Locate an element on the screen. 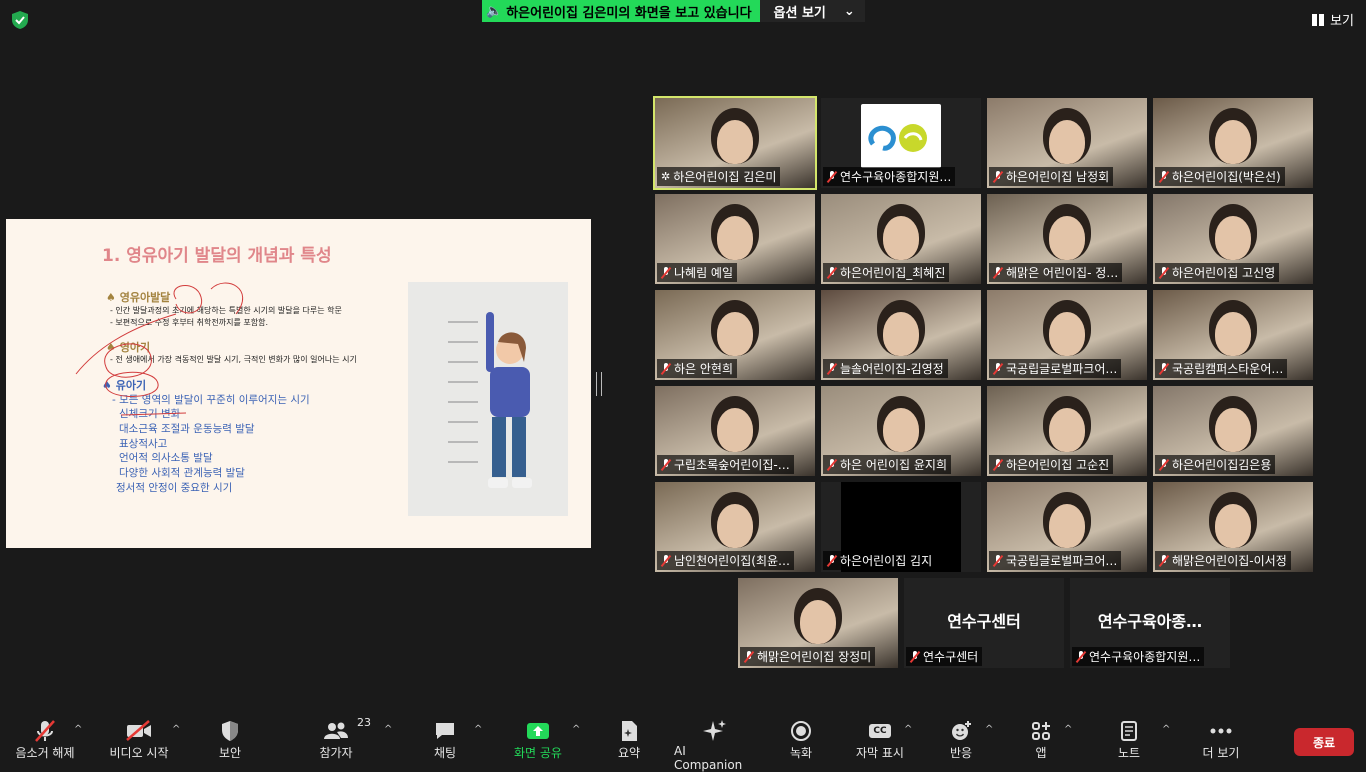  panel-resize-handle is located at coordinates (599, 384).